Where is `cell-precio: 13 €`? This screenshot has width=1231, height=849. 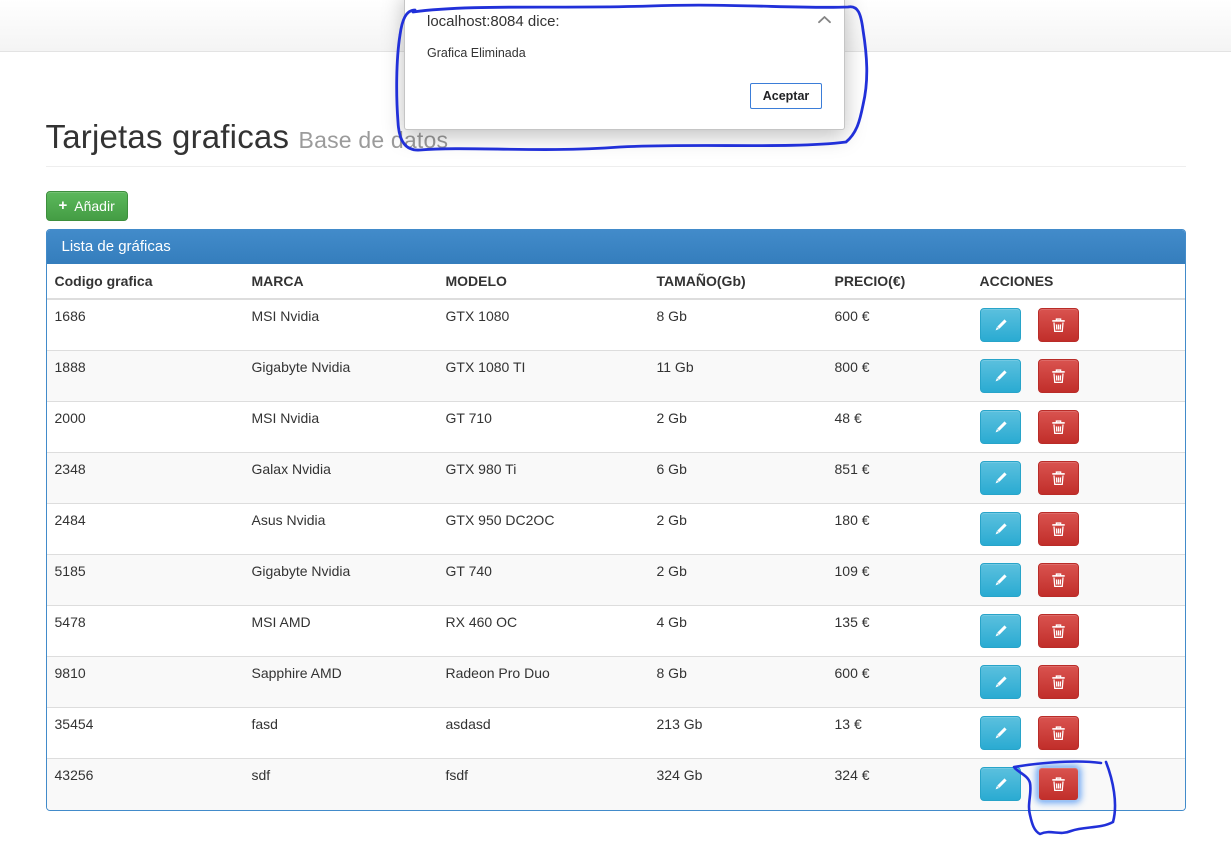
cell-precio: 13 € is located at coordinates (899, 733).